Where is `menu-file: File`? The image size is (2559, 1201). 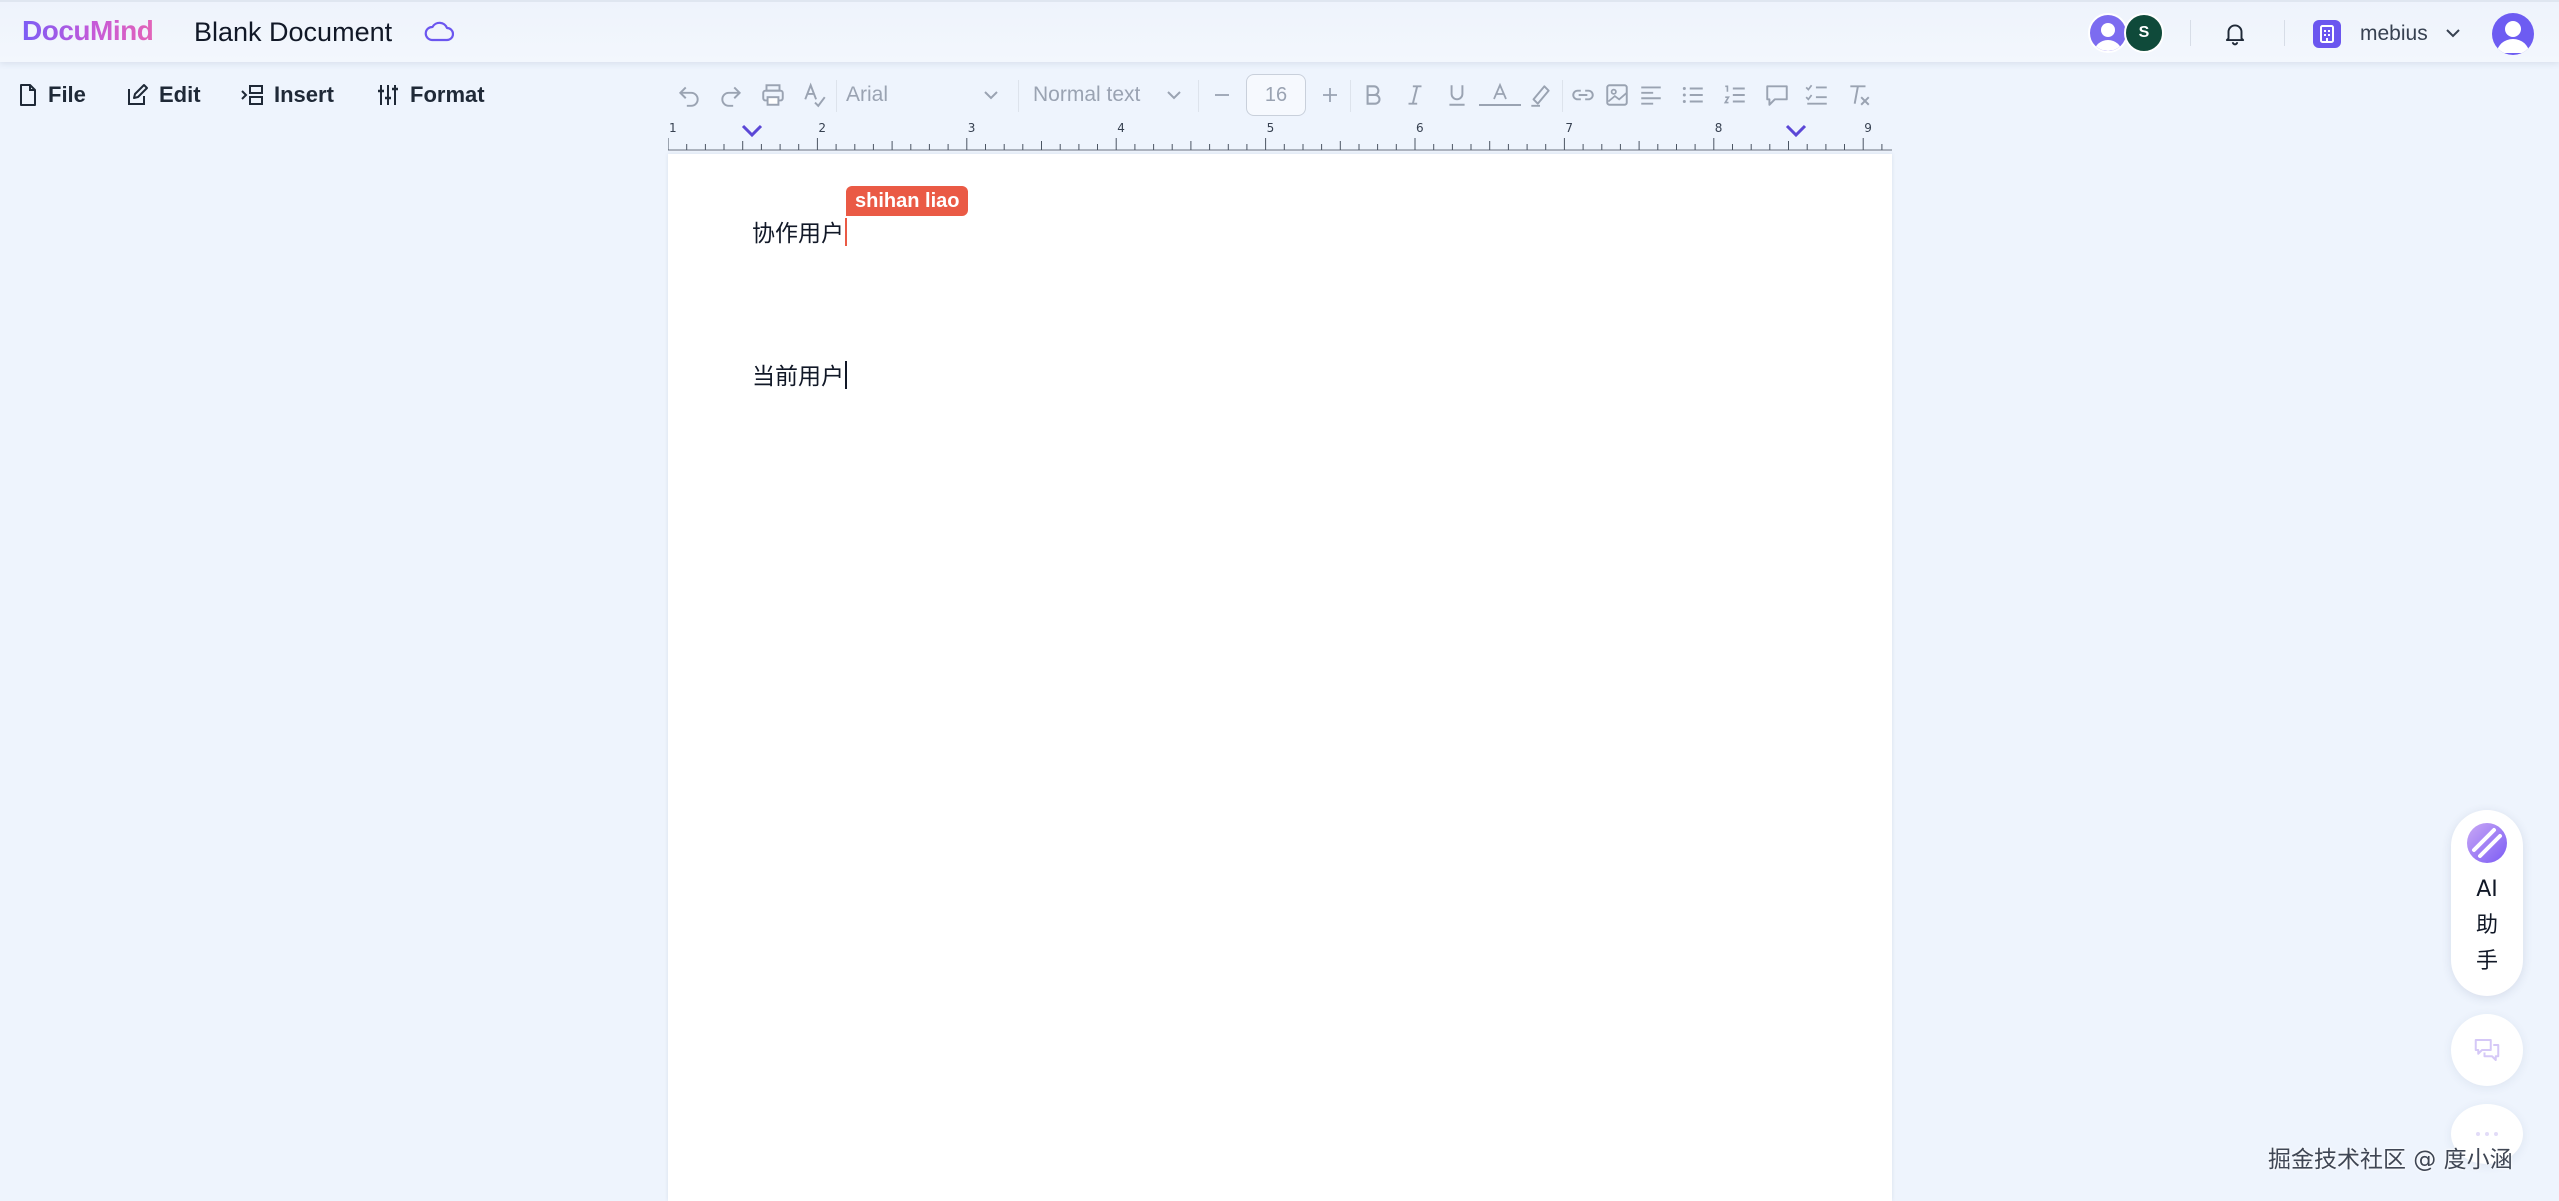
menu-file: File is located at coordinates (52, 95).